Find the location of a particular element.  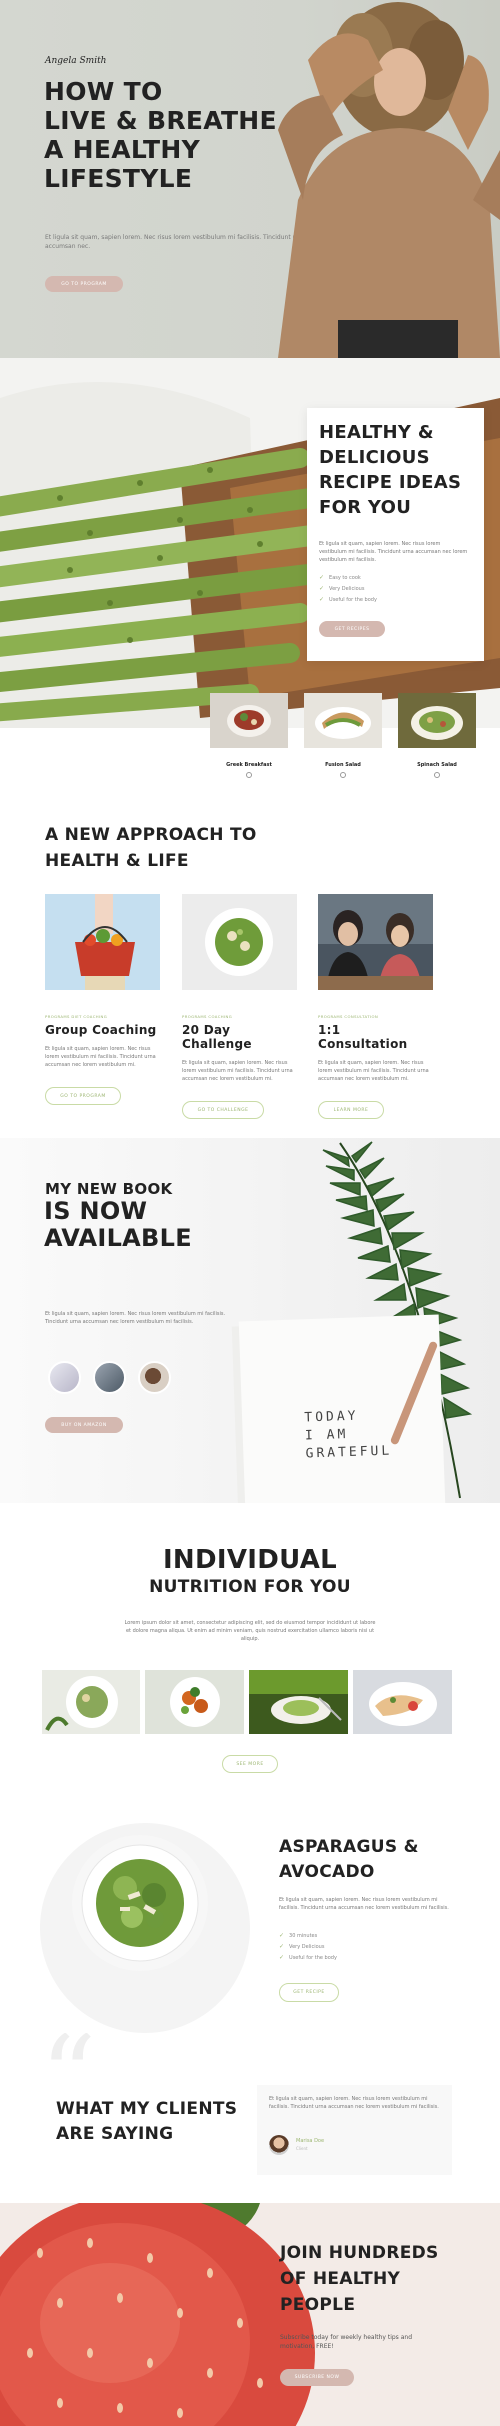

nutrition-gallery is located at coordinates (247, 1702).